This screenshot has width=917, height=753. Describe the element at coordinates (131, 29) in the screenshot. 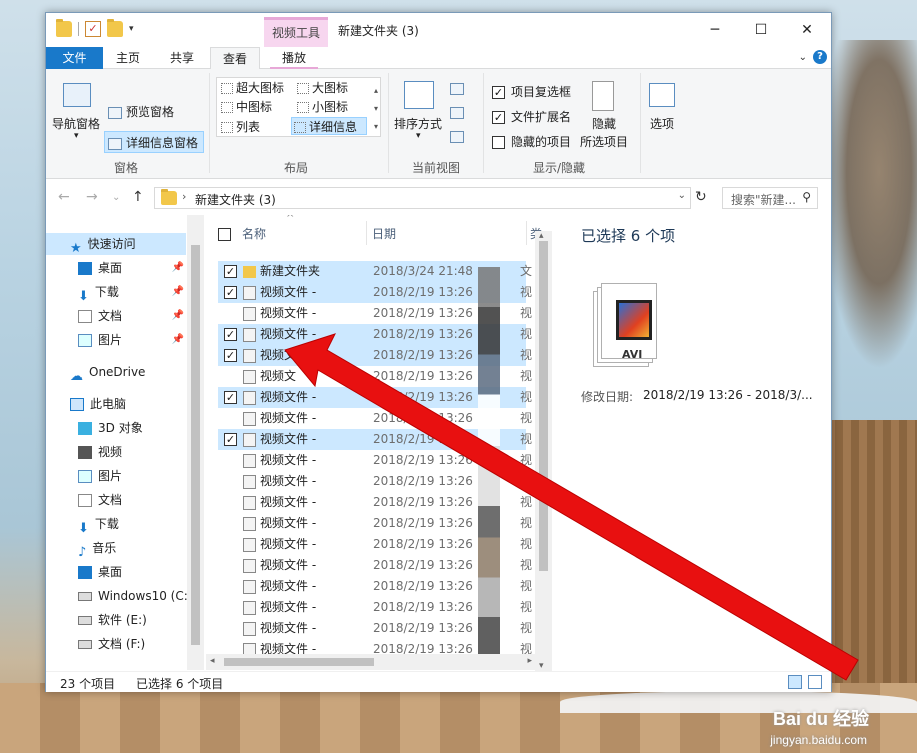

I see `qat-dropdown-icon: ▾` at that location.